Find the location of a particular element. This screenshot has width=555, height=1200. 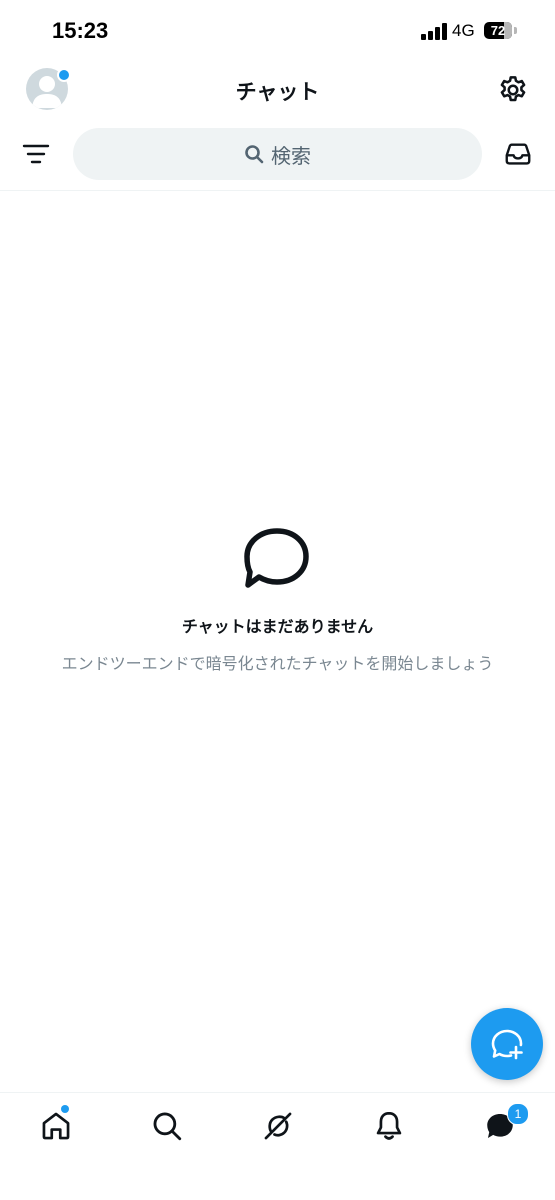

new-chat-button is located at coordinates (507, 1044).